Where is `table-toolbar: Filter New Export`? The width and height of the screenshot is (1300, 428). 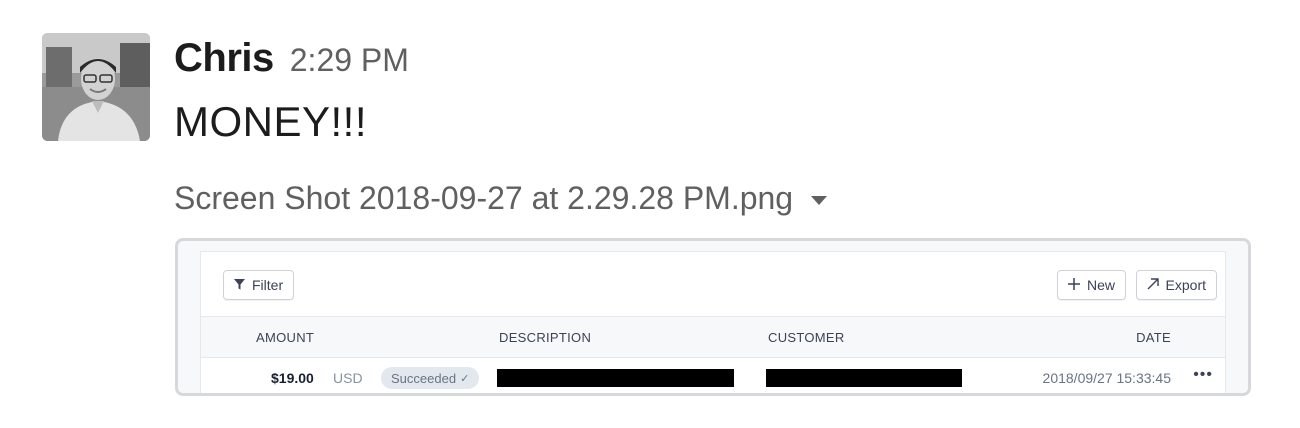 table-toolbar: Filter New Export is located at coordinates (713, 284).